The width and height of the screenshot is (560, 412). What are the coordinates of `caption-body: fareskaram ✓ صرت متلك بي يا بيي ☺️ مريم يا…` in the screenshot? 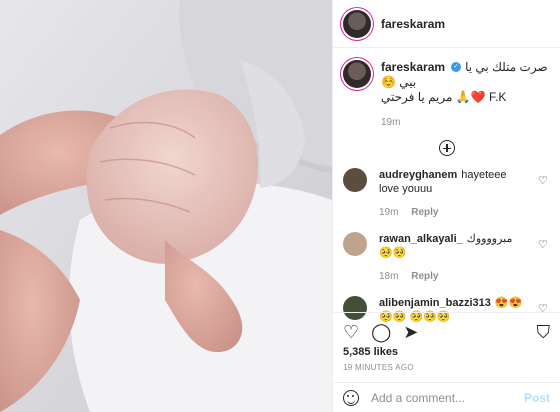 It's located at (465, 95).